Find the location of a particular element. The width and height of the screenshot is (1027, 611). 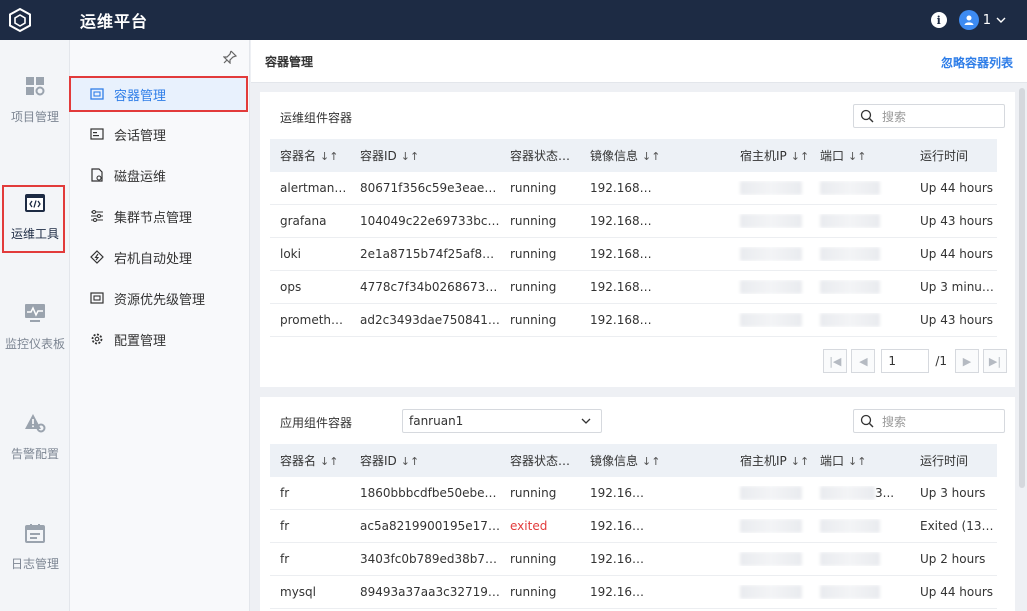

nav-label: 项目管理 is located at coordinates (34, 116).